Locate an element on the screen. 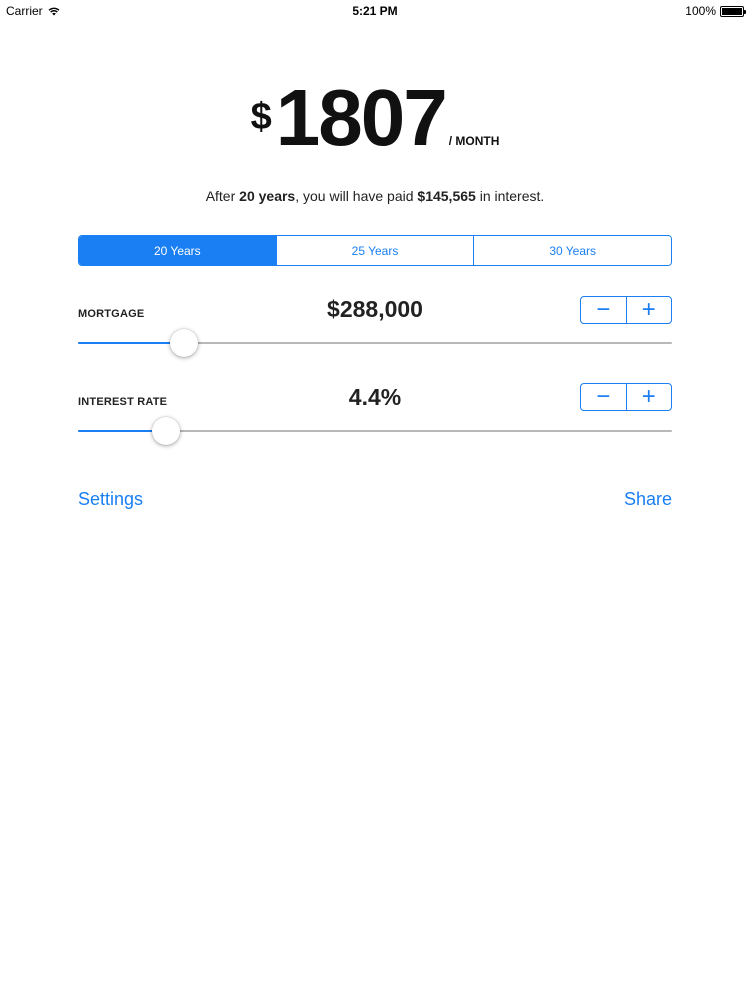 This screenshot has height=1000, width=750. interest-rate-increment-button: + is located at coordinates (648, 397).